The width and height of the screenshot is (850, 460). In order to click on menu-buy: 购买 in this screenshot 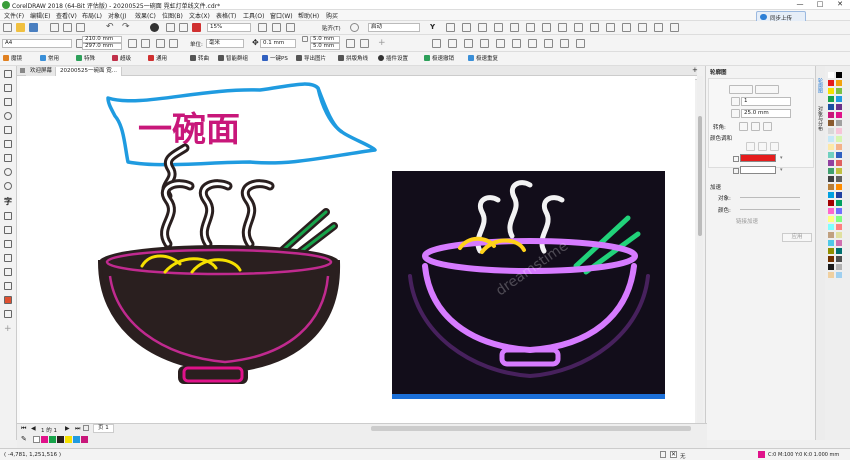, I will do `click(332, 15)`.